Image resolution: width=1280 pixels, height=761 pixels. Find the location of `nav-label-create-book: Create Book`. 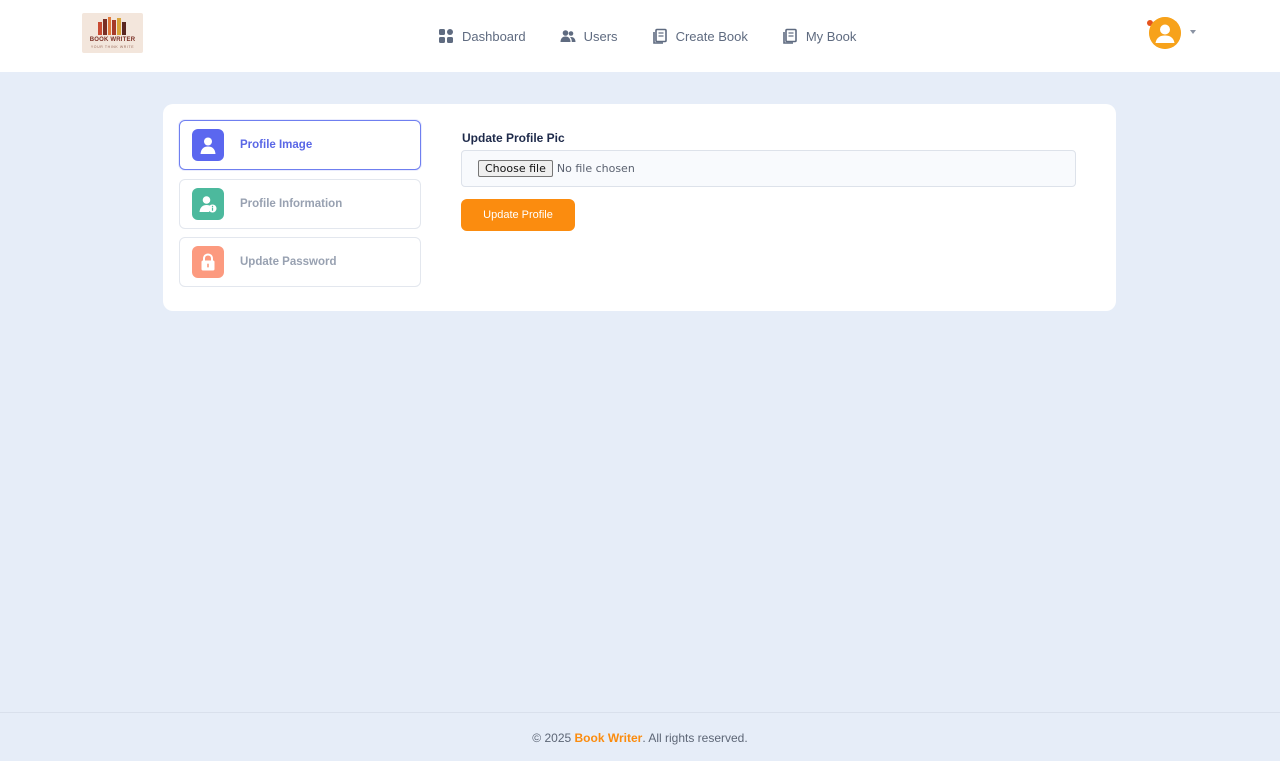

nav-label-create-book: Create Book is located at coordinates (711, 36).